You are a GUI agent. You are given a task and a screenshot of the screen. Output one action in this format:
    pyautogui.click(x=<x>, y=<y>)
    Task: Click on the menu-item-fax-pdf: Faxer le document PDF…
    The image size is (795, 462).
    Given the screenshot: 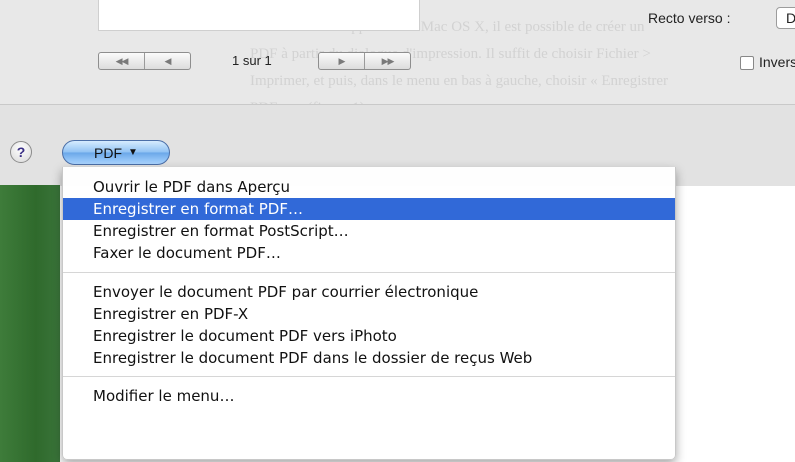 What is the action you would take?
    pyautogui.click(x=369, y=253)
    